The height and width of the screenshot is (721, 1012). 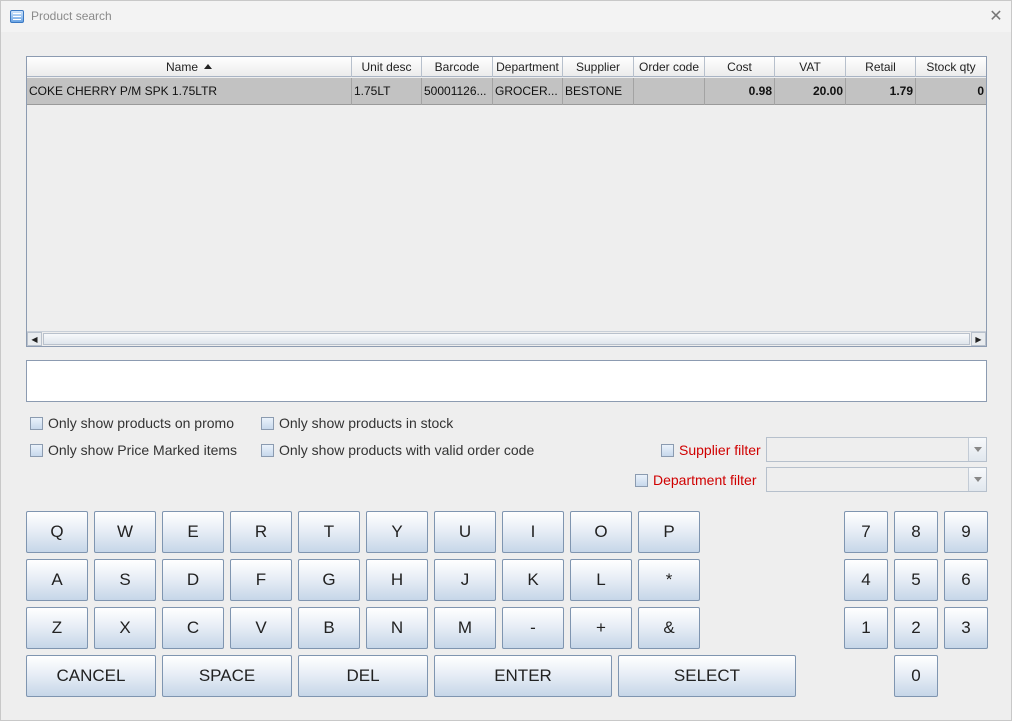 I want to click on price-marked-label: Only show Price Marked items, so click(x=143, y=450).